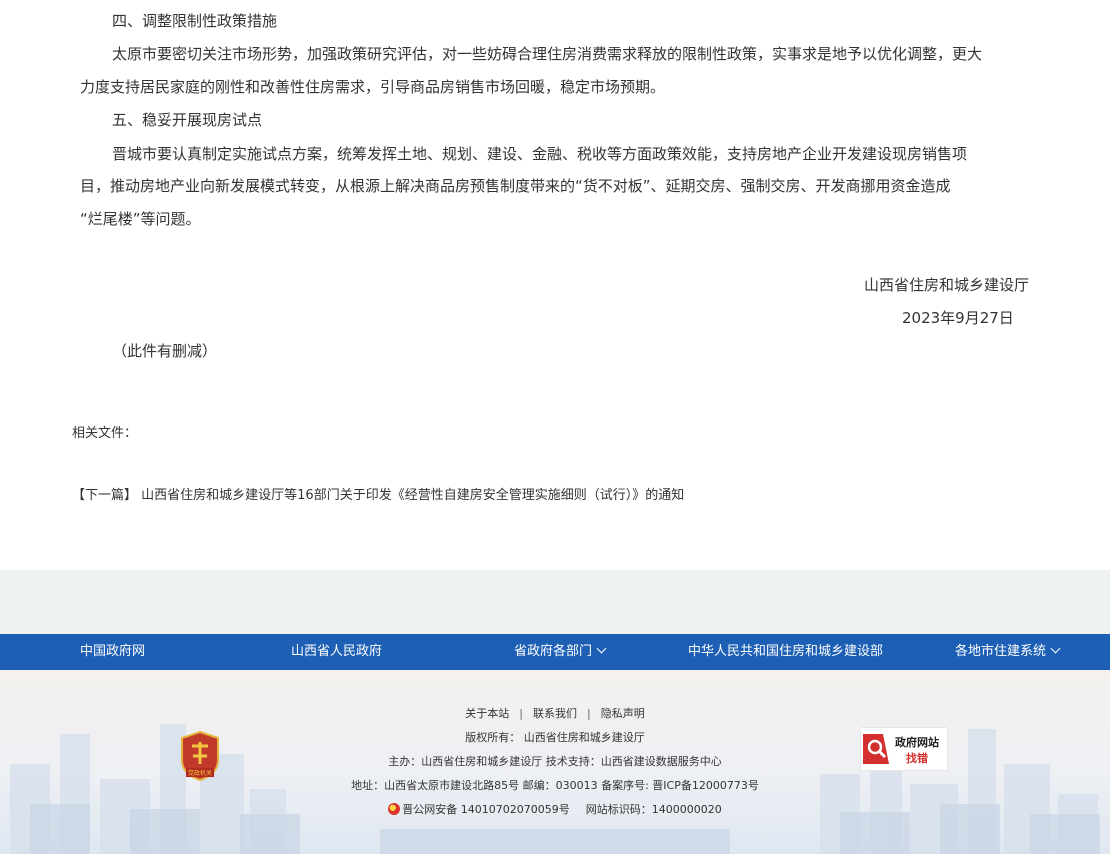 The image size is (1110, 854). What do you see at coordinates (958, 318) in the screenshot?
I see `issue-date: 2023年9月27日` at bounding box center [958, 318].